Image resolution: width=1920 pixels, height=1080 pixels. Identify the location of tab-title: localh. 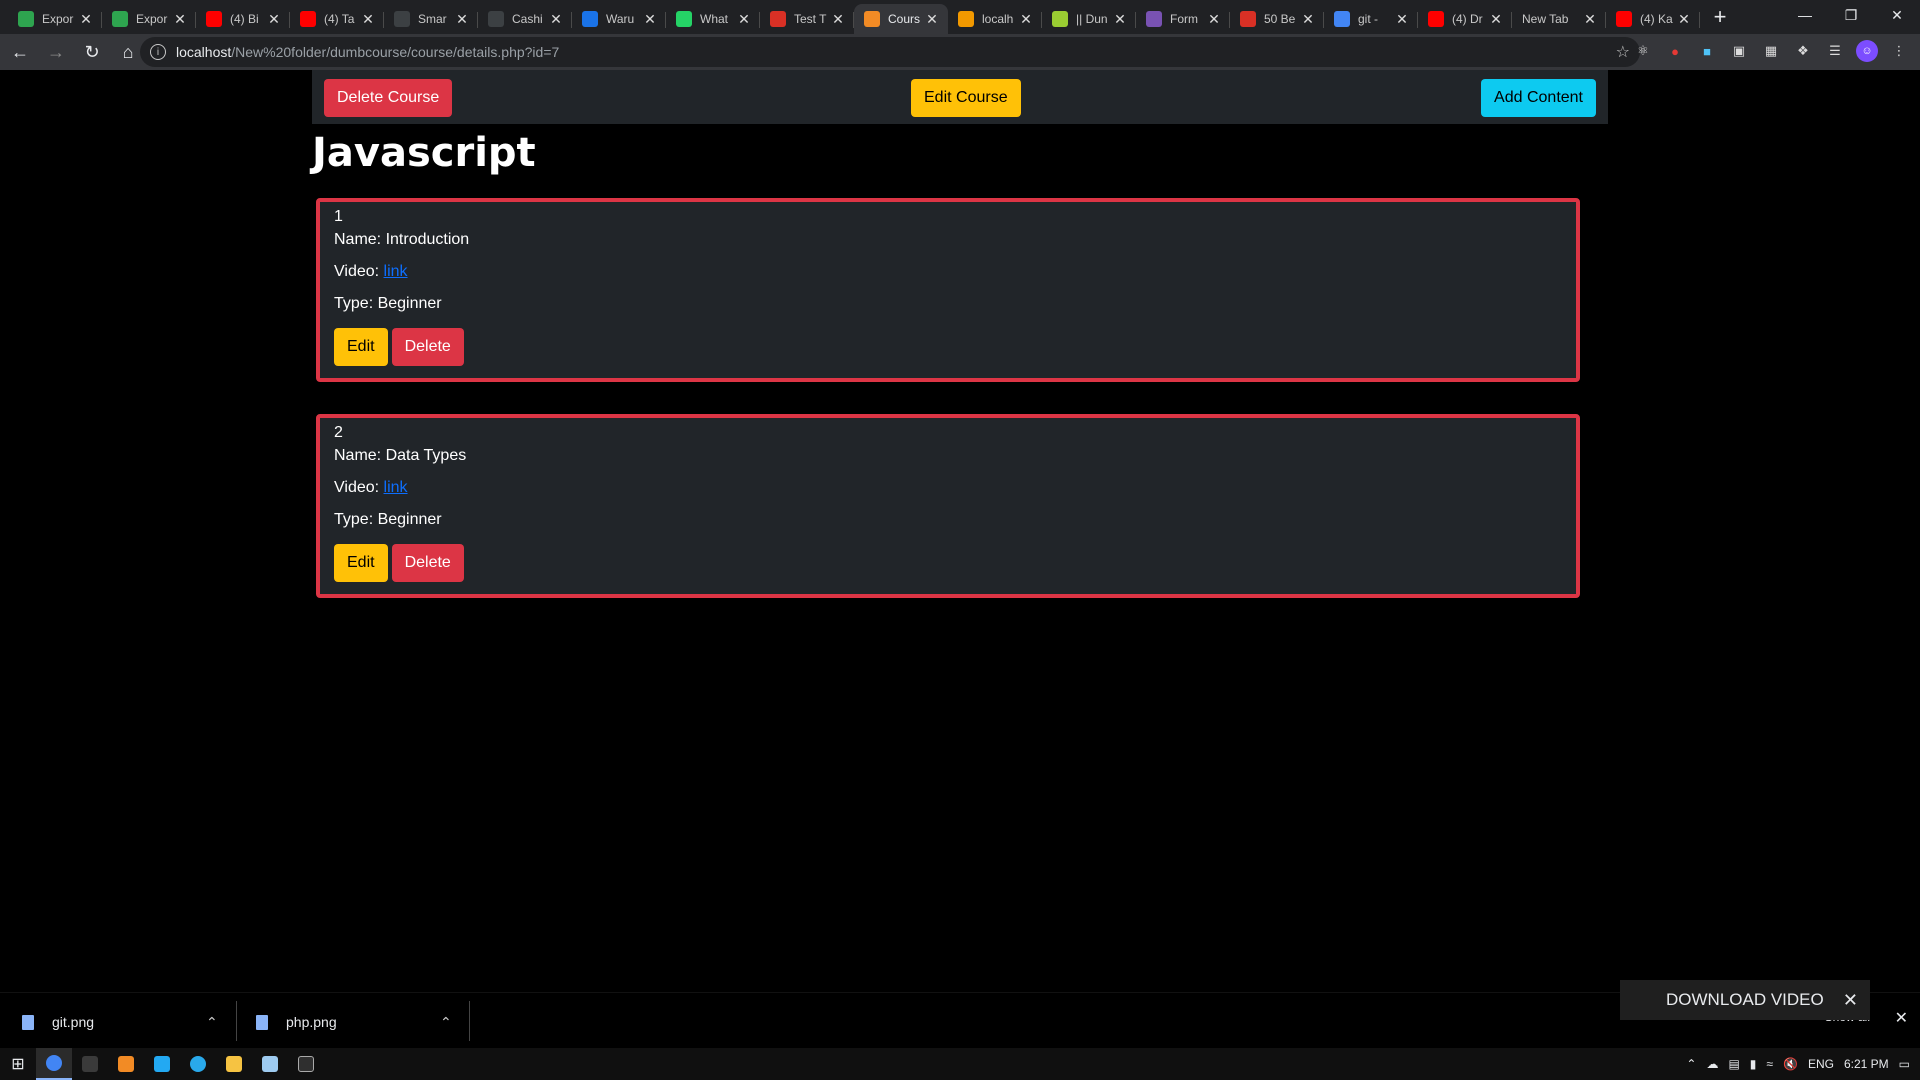
(998, 19).